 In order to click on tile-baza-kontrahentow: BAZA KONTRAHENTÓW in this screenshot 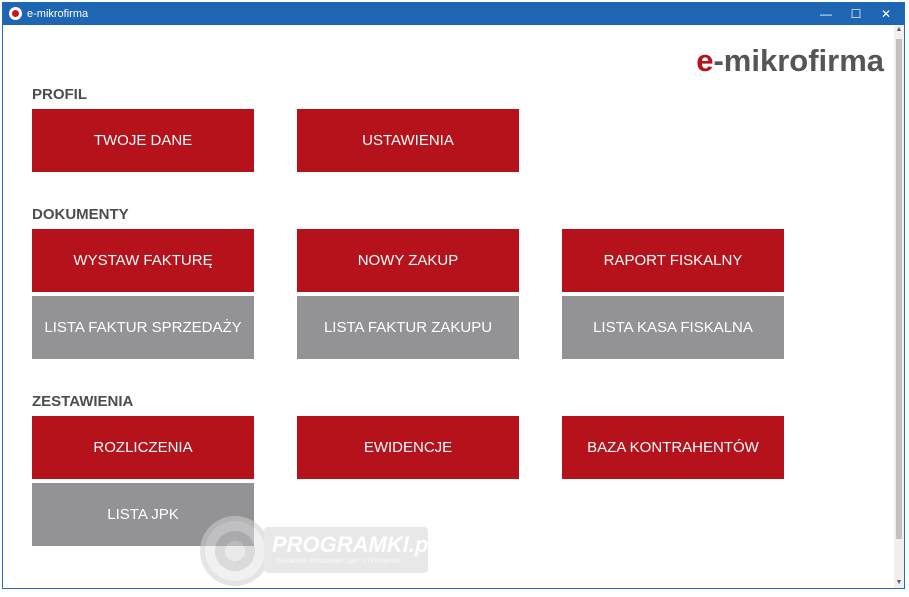, I will do `click(673, 447)`.